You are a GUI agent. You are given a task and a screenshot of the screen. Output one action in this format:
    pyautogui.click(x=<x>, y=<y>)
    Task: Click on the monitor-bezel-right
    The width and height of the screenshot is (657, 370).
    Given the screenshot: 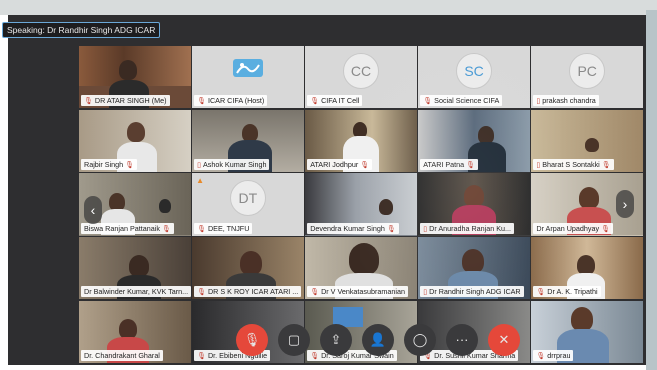 What is the action you would take?
    pyautogui.click(x=651, y=190)
    